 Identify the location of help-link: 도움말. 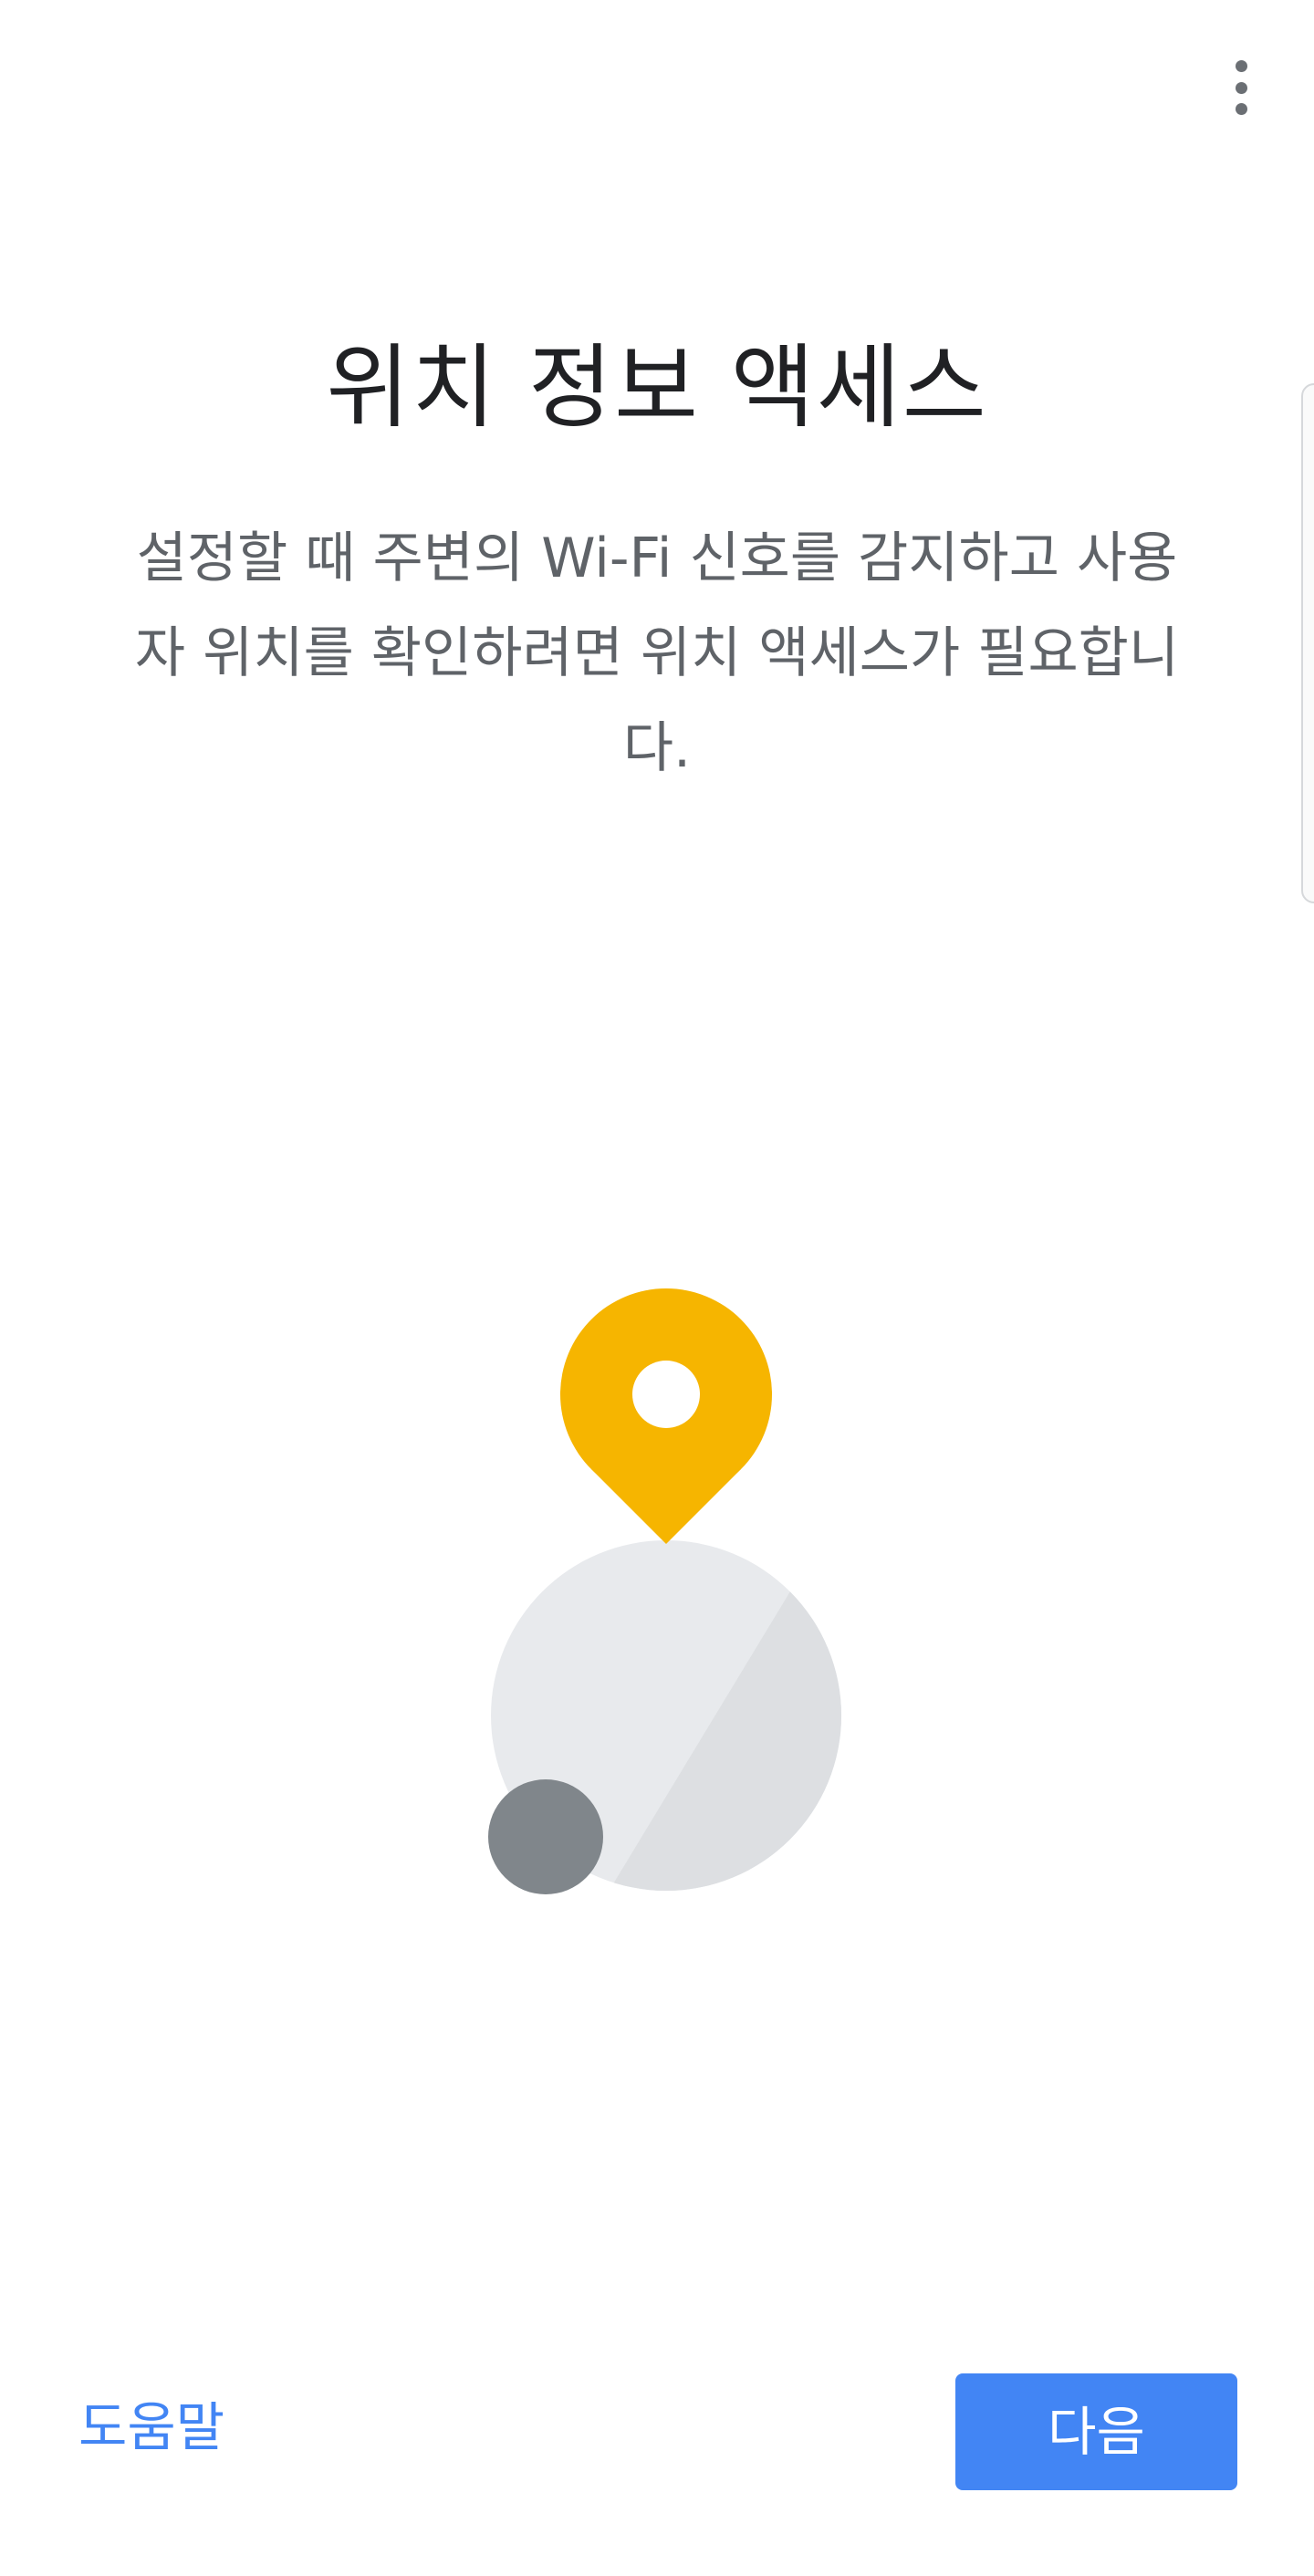
(151, 2427).